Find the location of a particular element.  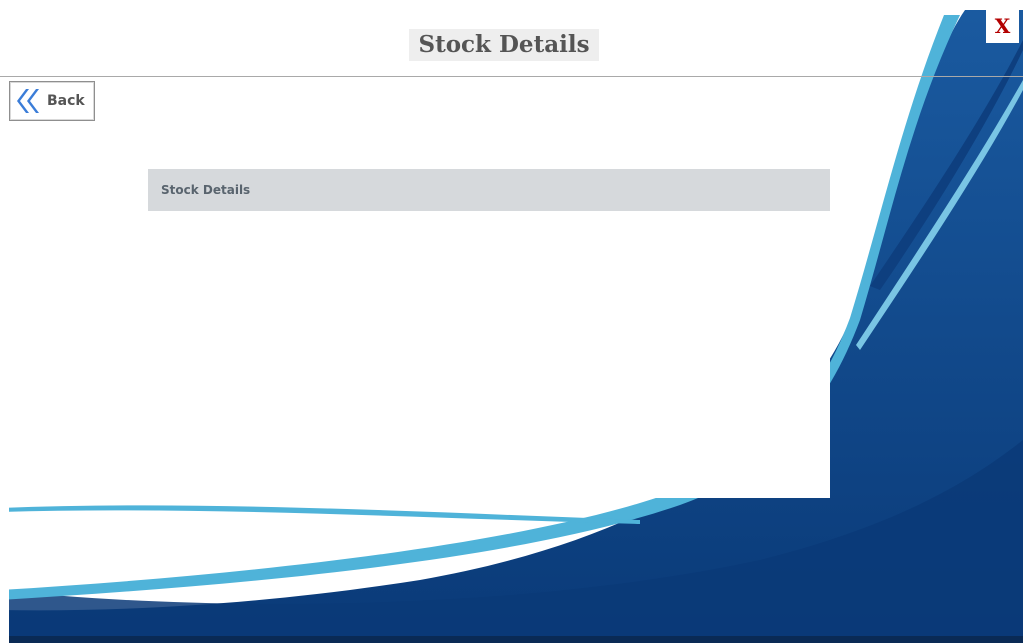

back-button-label: Back is located at coordinates (66, 101).